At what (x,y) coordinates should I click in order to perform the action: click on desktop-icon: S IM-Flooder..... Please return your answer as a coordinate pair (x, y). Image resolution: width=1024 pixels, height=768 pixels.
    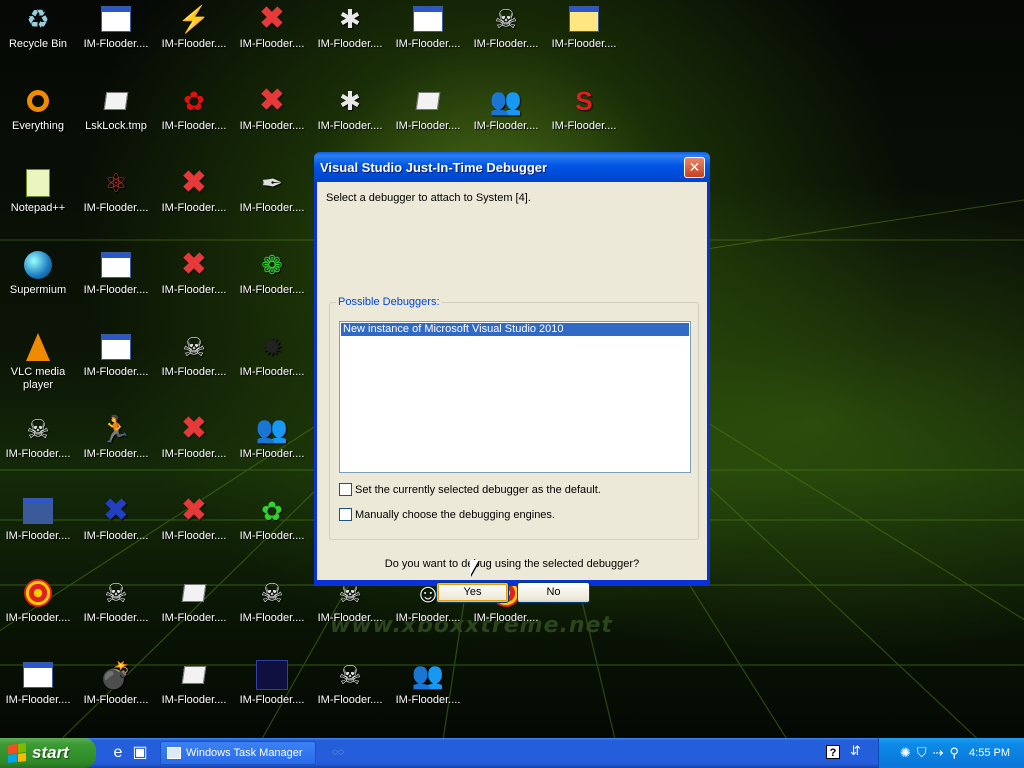
    Looking at the image, I should click on (584, 108).